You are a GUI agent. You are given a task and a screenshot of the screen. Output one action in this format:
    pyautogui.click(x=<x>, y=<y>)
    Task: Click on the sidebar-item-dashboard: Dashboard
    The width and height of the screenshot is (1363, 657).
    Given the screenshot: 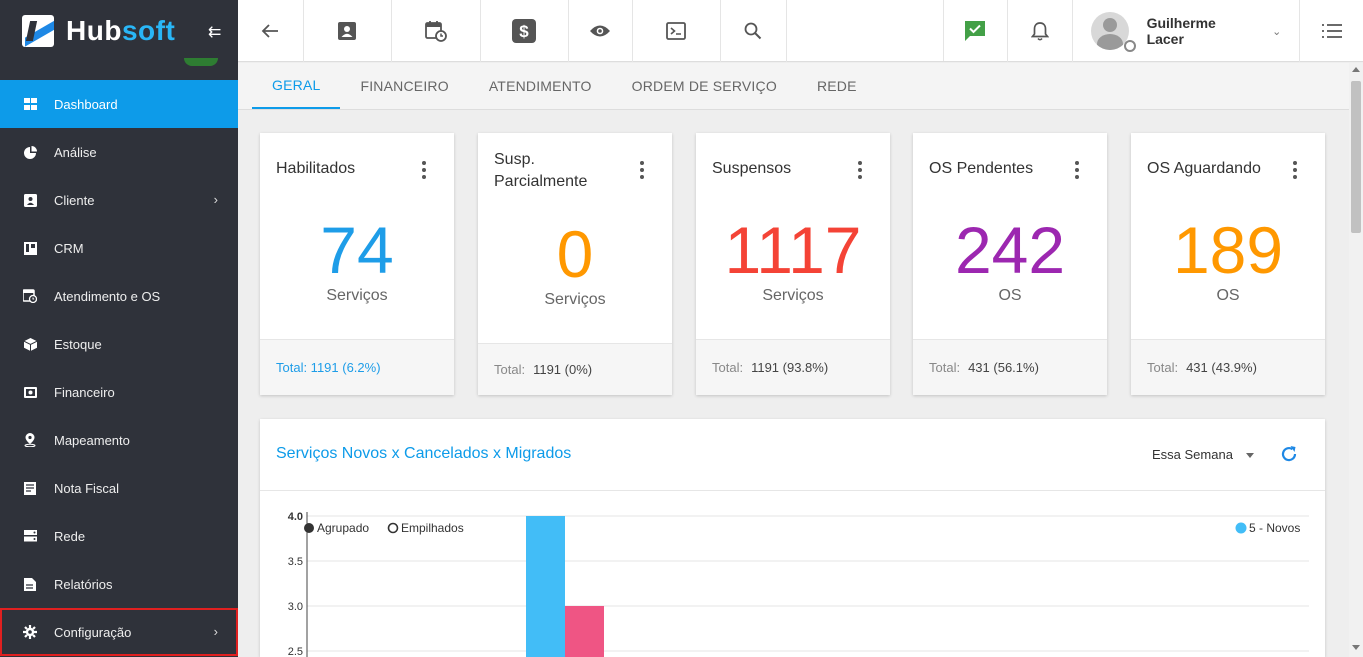 What is the action you would take?
    pyautogui.click(x=119, y=104)
    